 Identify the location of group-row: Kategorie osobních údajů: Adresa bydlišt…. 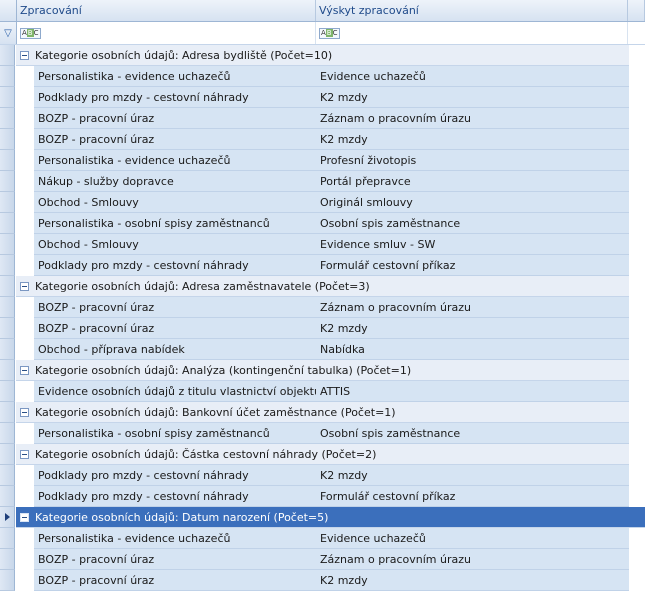
(322, 55).